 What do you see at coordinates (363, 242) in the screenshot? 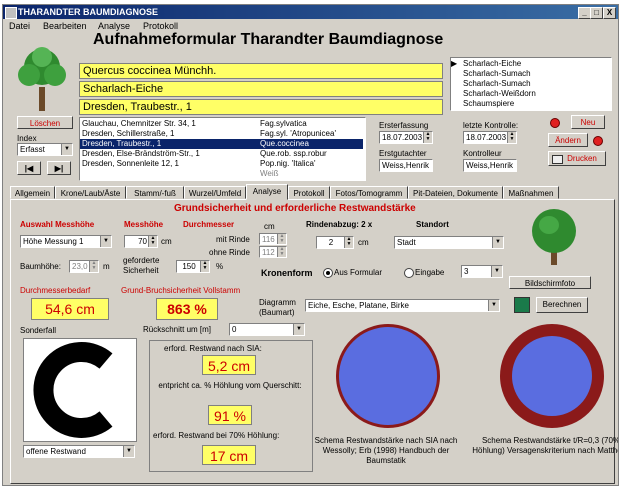
I see `rindenabzug-unit: cm` at bounding box center [363, 242].